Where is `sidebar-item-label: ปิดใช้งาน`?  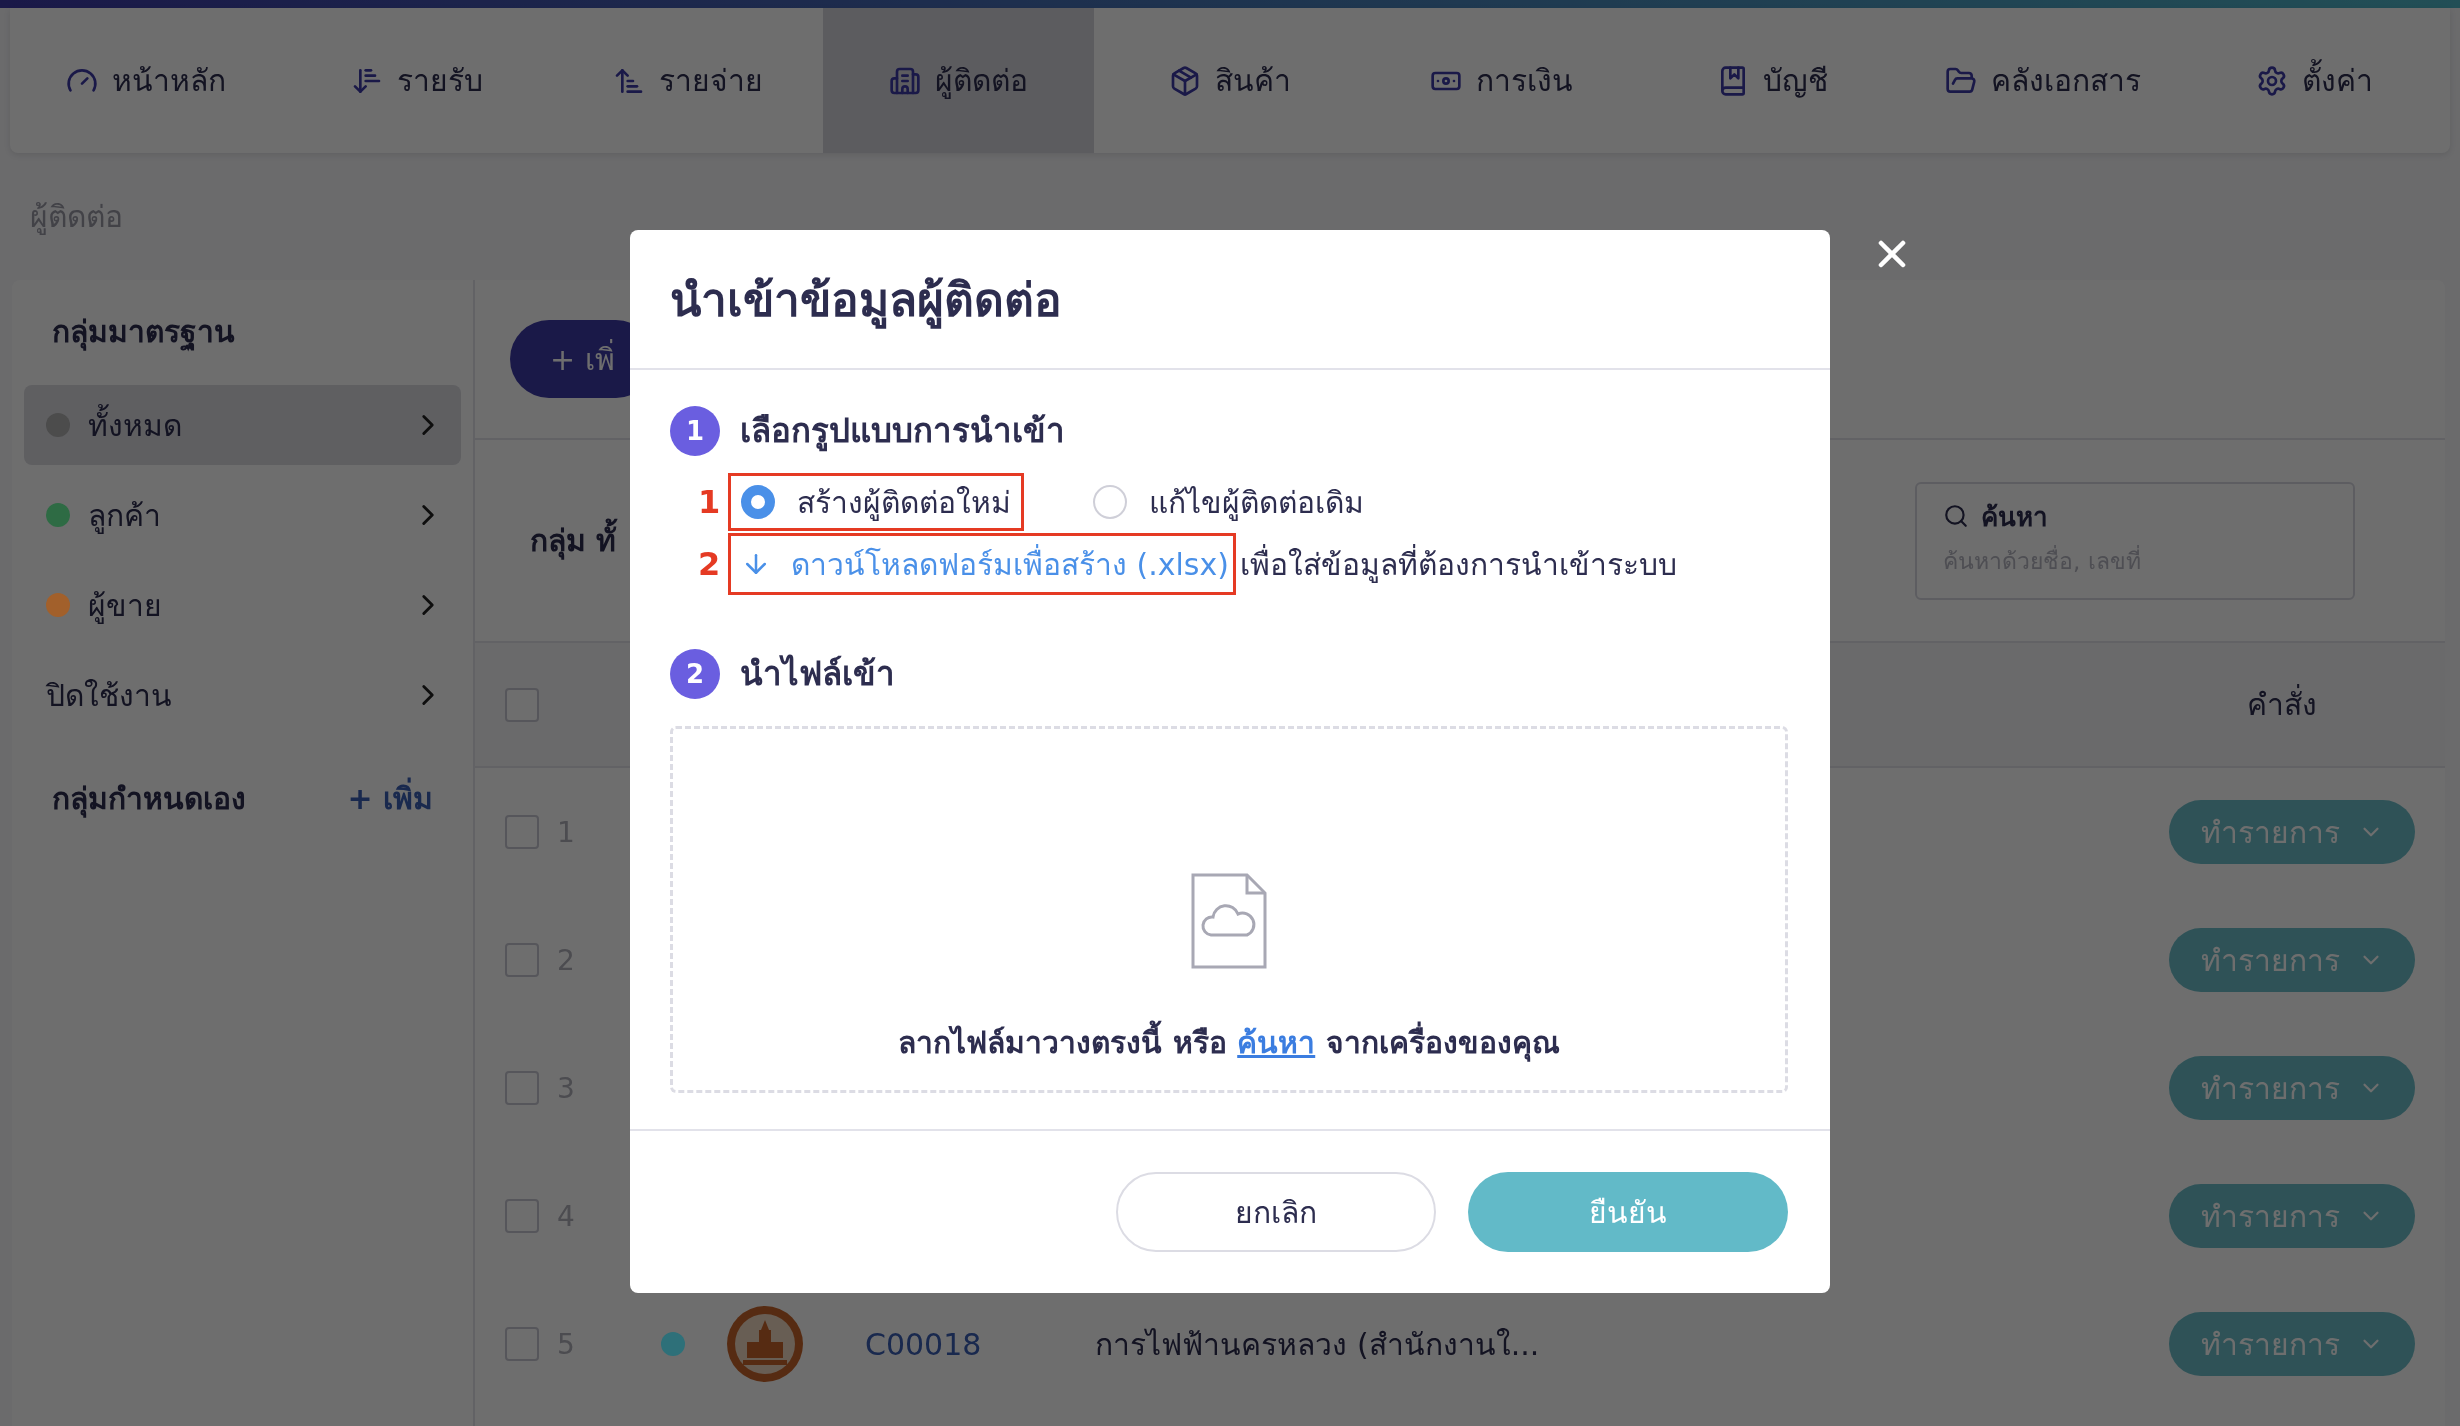
sidebar-item-label: ปิดใช้งาน is located at coordinates (109, 695).